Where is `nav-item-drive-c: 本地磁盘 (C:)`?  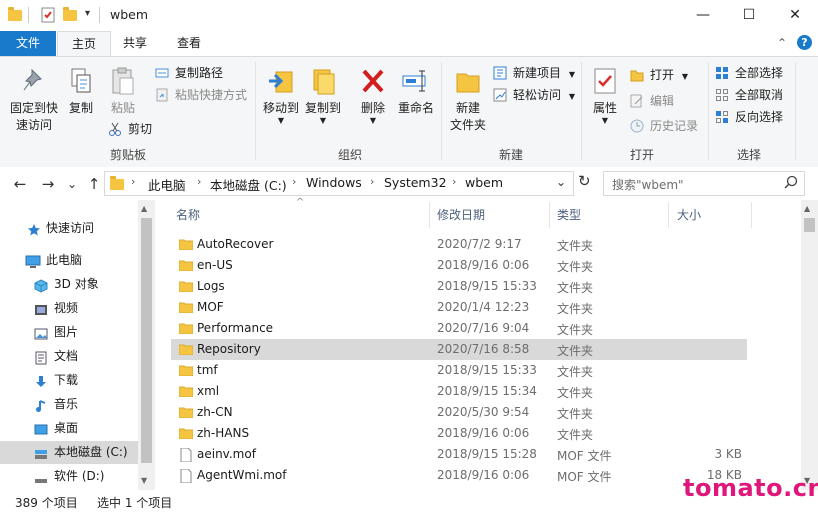
nav-item-drive-c: 本地磁盘 (C:) is located at coordinates (69, 452).